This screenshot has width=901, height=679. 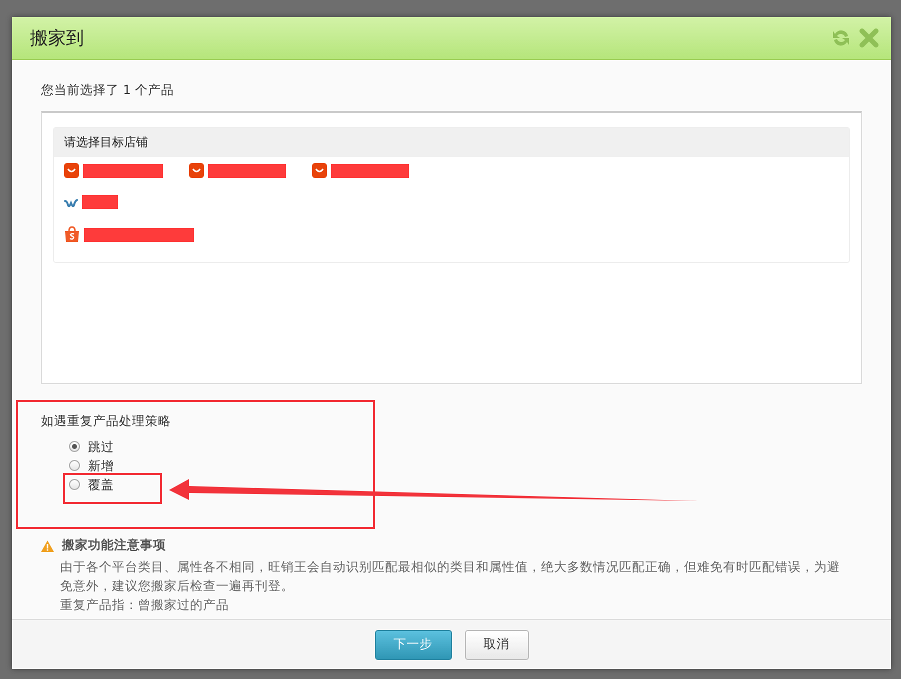 I want to click on refresh-icon, so click(x=841, y=38).